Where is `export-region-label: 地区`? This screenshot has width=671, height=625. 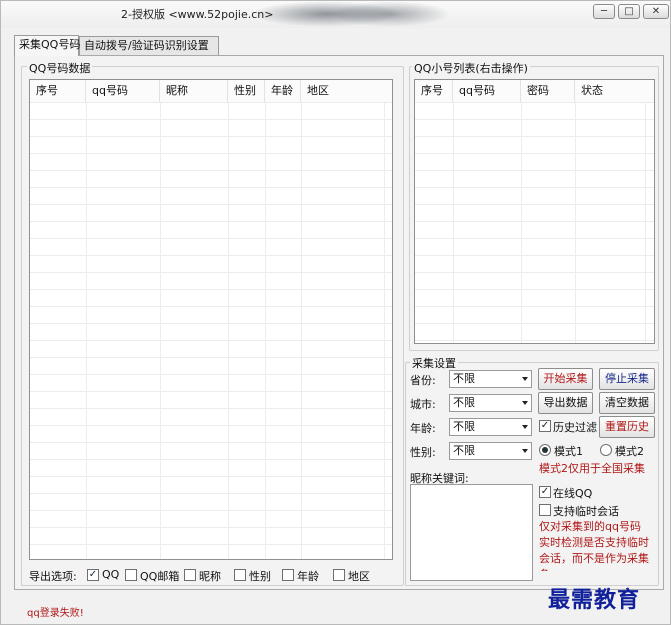 export-region-label: 地区 is located at coordinates (359, 576).